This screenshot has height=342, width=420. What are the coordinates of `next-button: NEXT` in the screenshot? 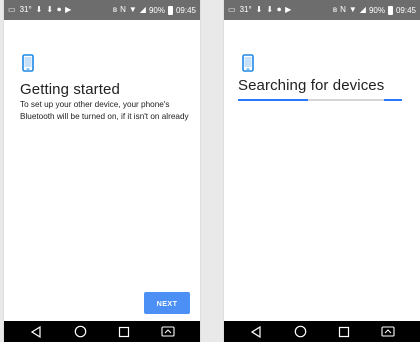 It's located at (167, 303).